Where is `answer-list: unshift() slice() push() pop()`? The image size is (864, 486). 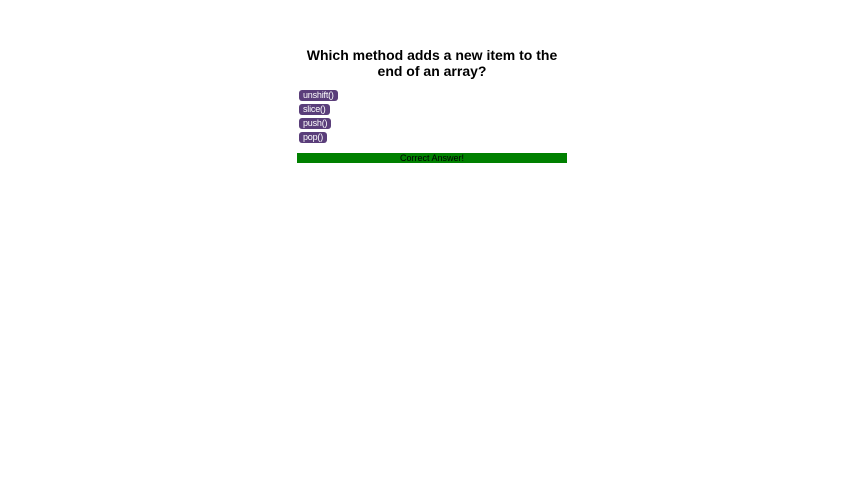
answer-list: unshift() slice() push() pop() is located at coordinates (432, 118).